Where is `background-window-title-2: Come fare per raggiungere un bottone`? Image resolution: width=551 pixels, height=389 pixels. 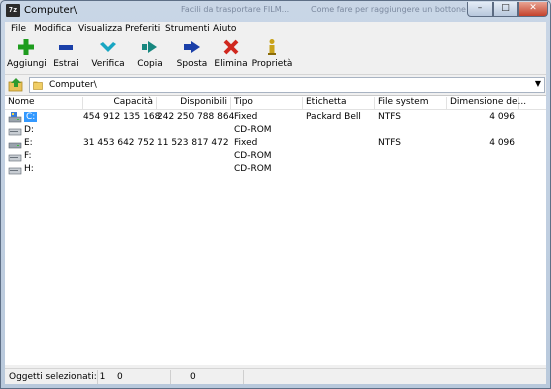 background-window-title-2: Come fare per raggiungere un bottone is located at coordinates (388, 9).